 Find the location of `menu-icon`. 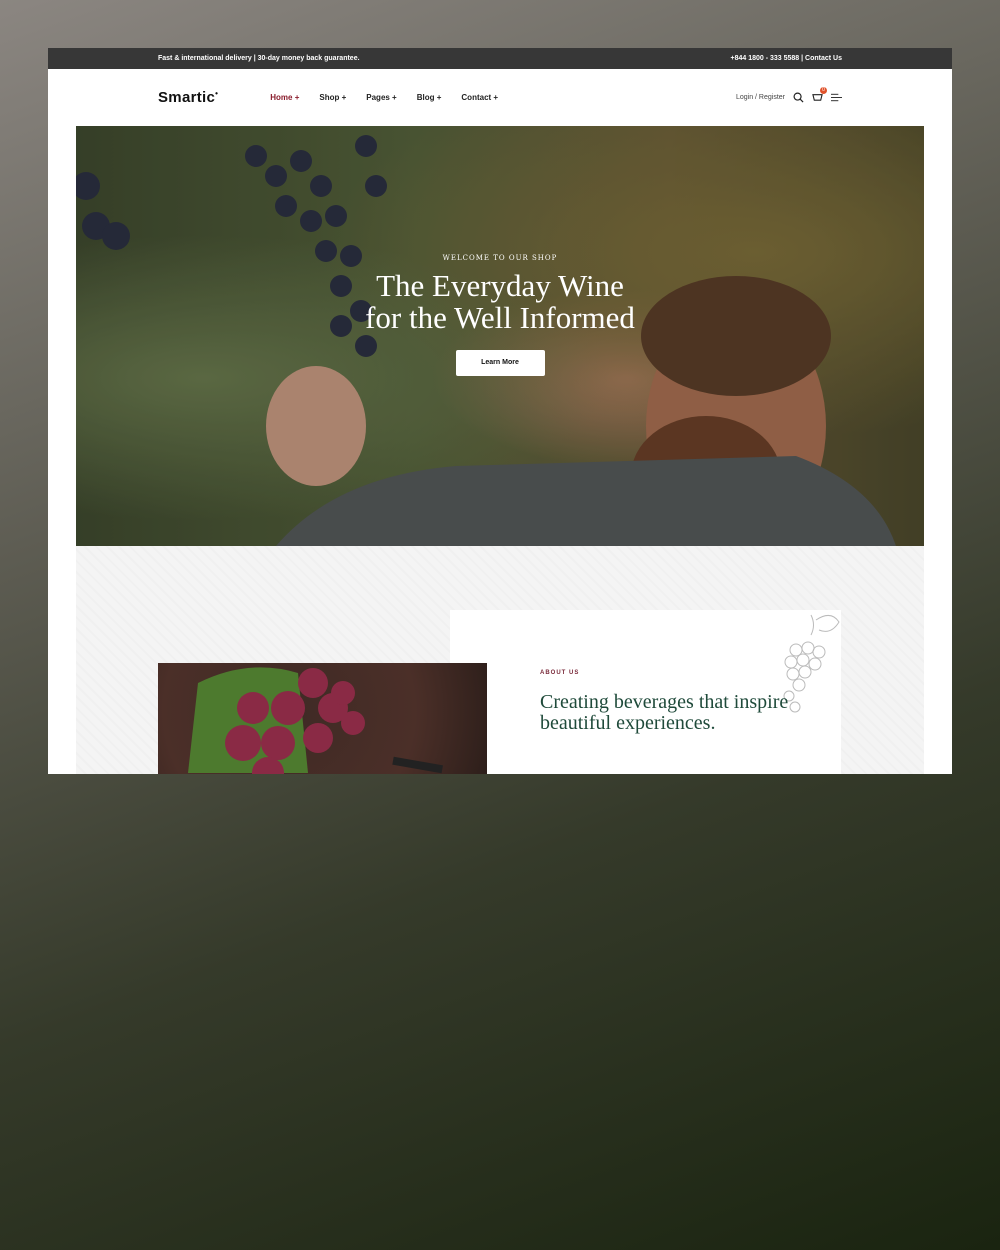

menu-icon is located at coordinates (836, 97).